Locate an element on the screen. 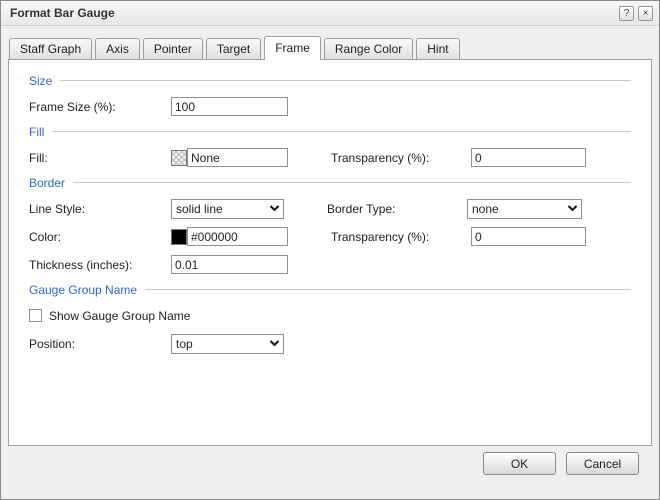 The image size is (660, 500). fill-transparency-label: Transparency (%): is located at coordinates (380, 157).